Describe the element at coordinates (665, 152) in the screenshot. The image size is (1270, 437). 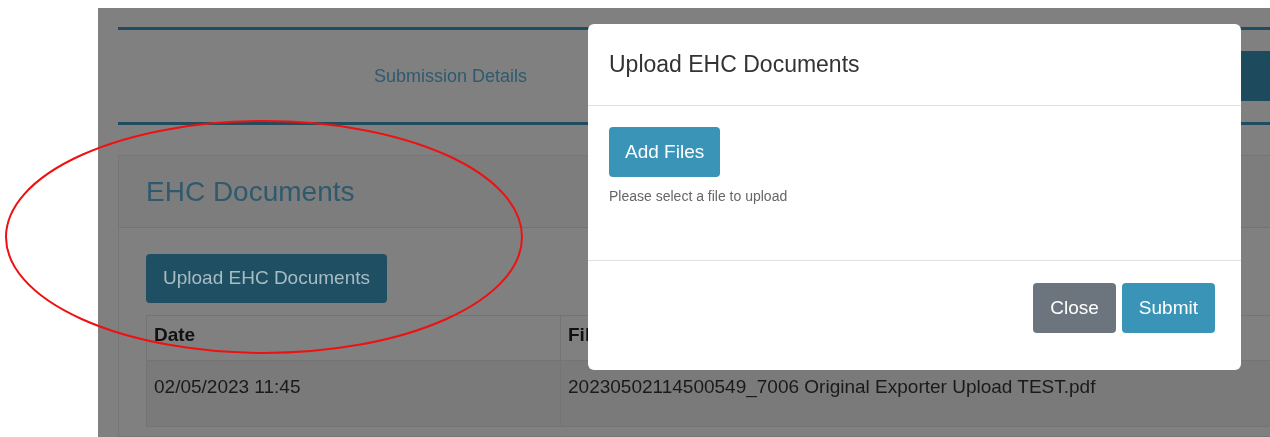
I see `add-files-button: Add Files` at that location.